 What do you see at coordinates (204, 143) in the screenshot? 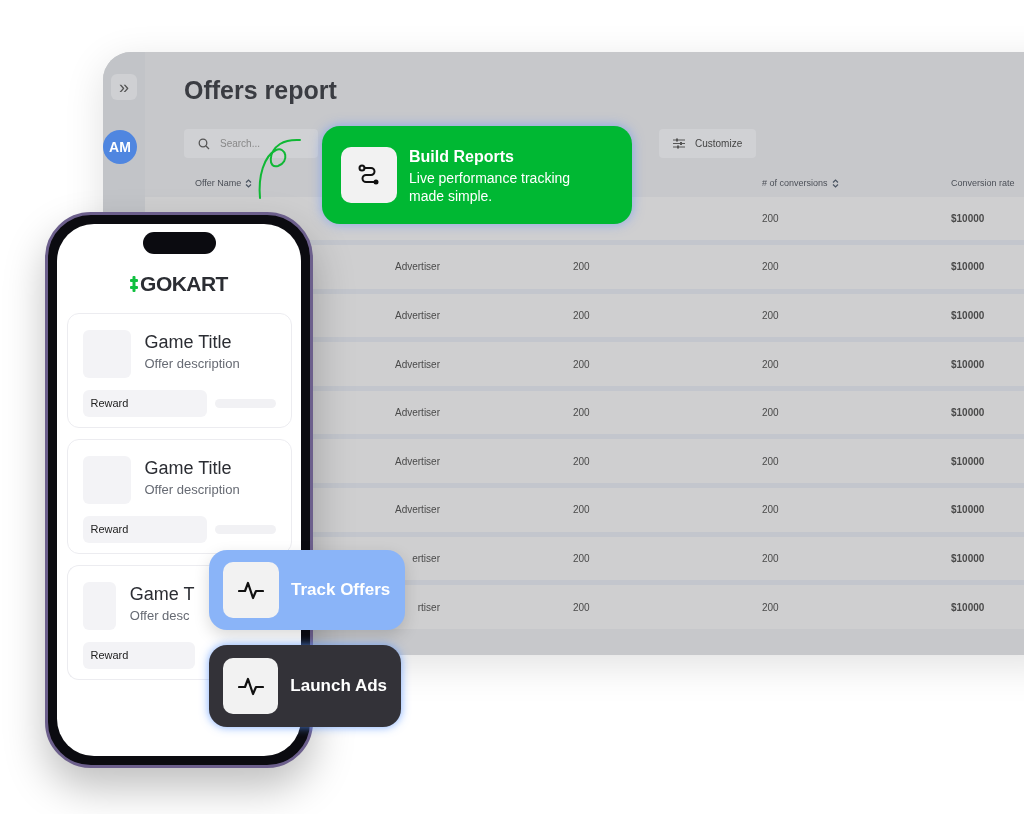
I see `search-icon` at bounding box center [204, 143].